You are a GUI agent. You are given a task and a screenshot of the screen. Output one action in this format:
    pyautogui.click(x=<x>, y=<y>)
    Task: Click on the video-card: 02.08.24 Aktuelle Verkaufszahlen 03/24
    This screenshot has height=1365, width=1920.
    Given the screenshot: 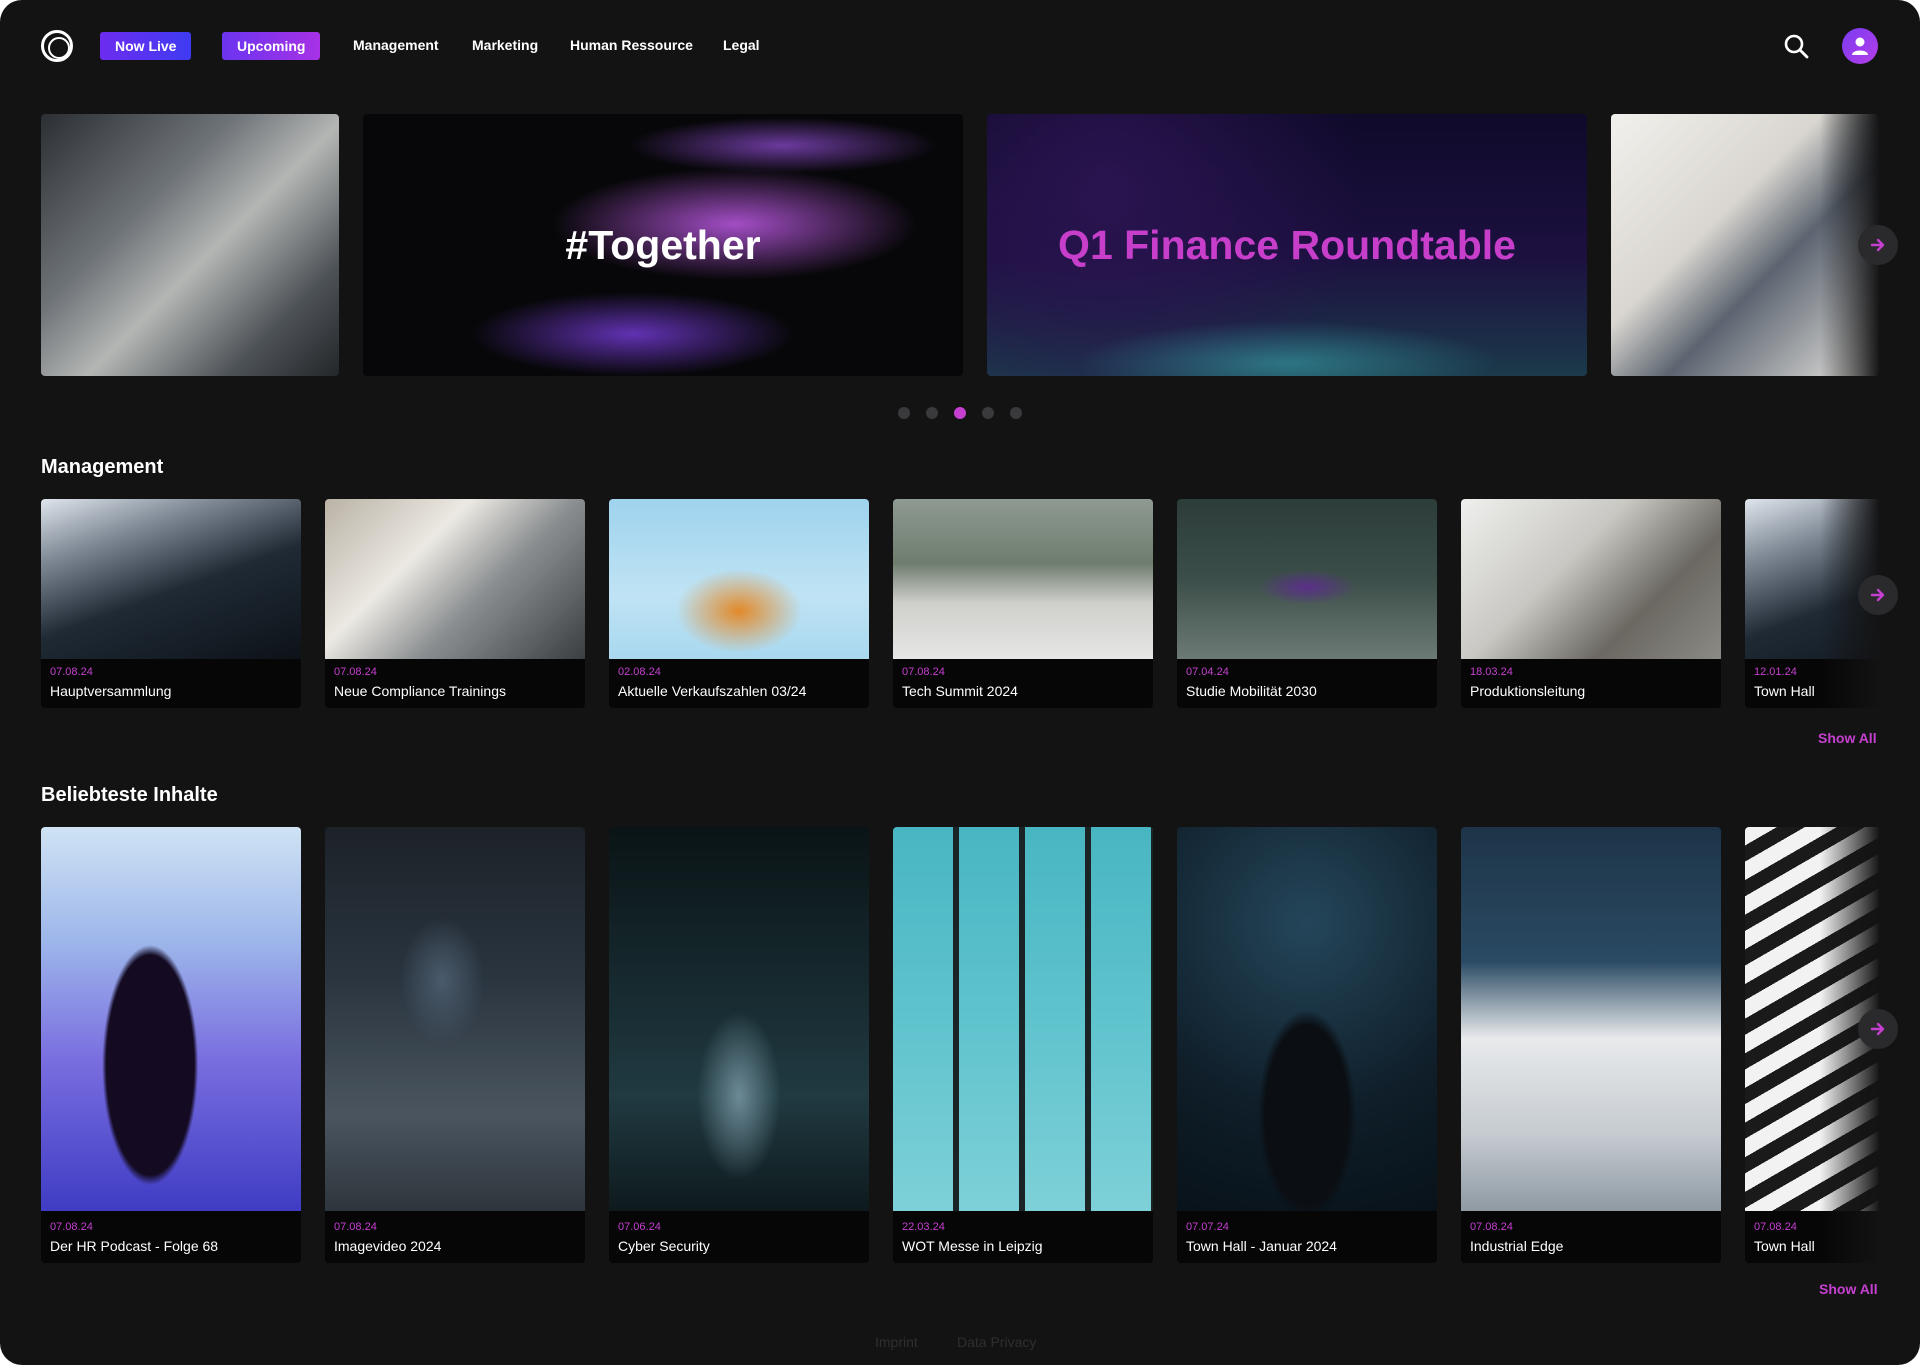 What is the action you would take?
    pyautogui.click(x=739, y=603)
    